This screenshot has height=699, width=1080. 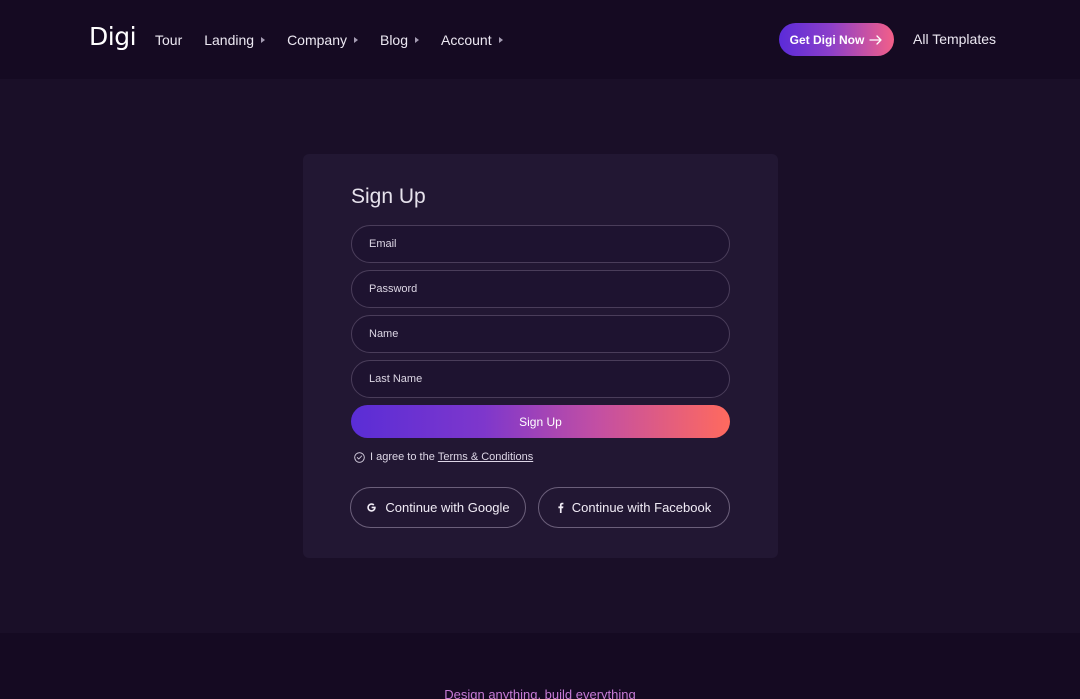 I want to click on nav-item-blog: Blog, so click(x=399, y=40).